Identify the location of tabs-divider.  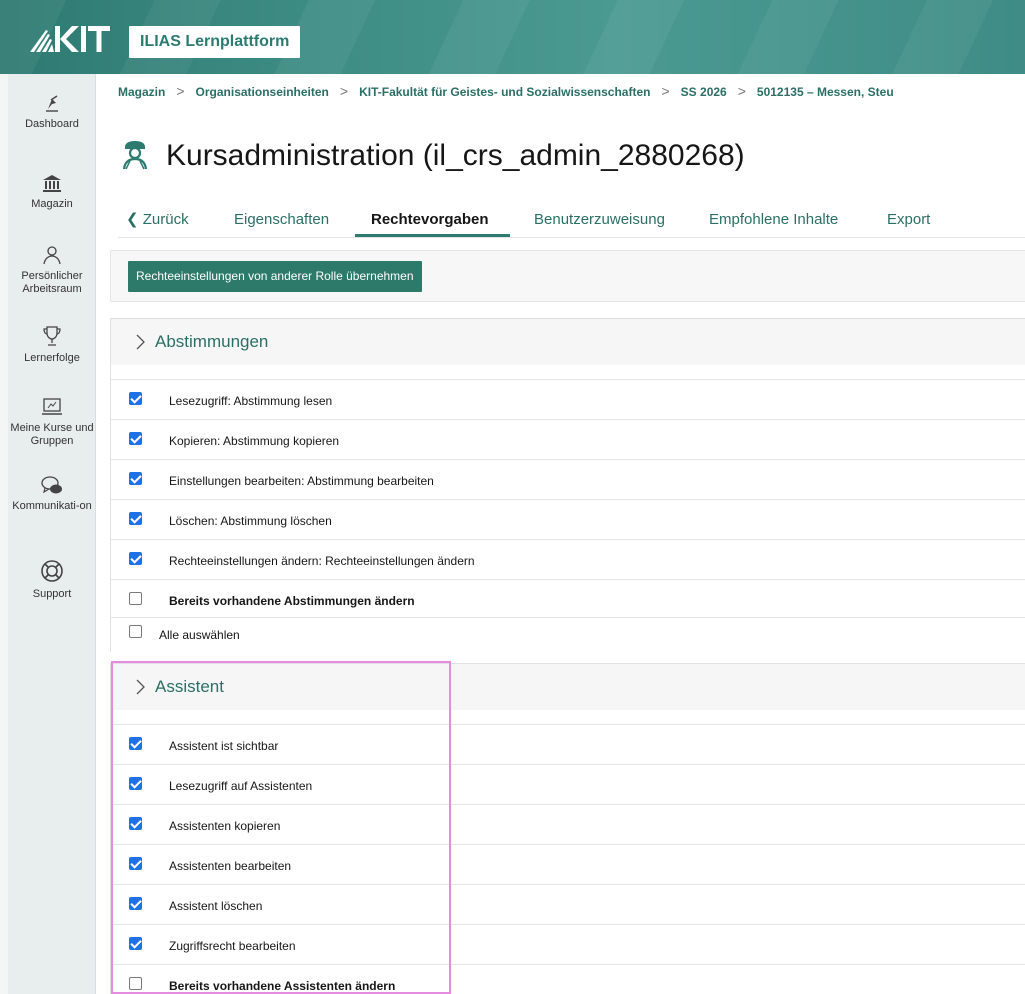
(571, 237).